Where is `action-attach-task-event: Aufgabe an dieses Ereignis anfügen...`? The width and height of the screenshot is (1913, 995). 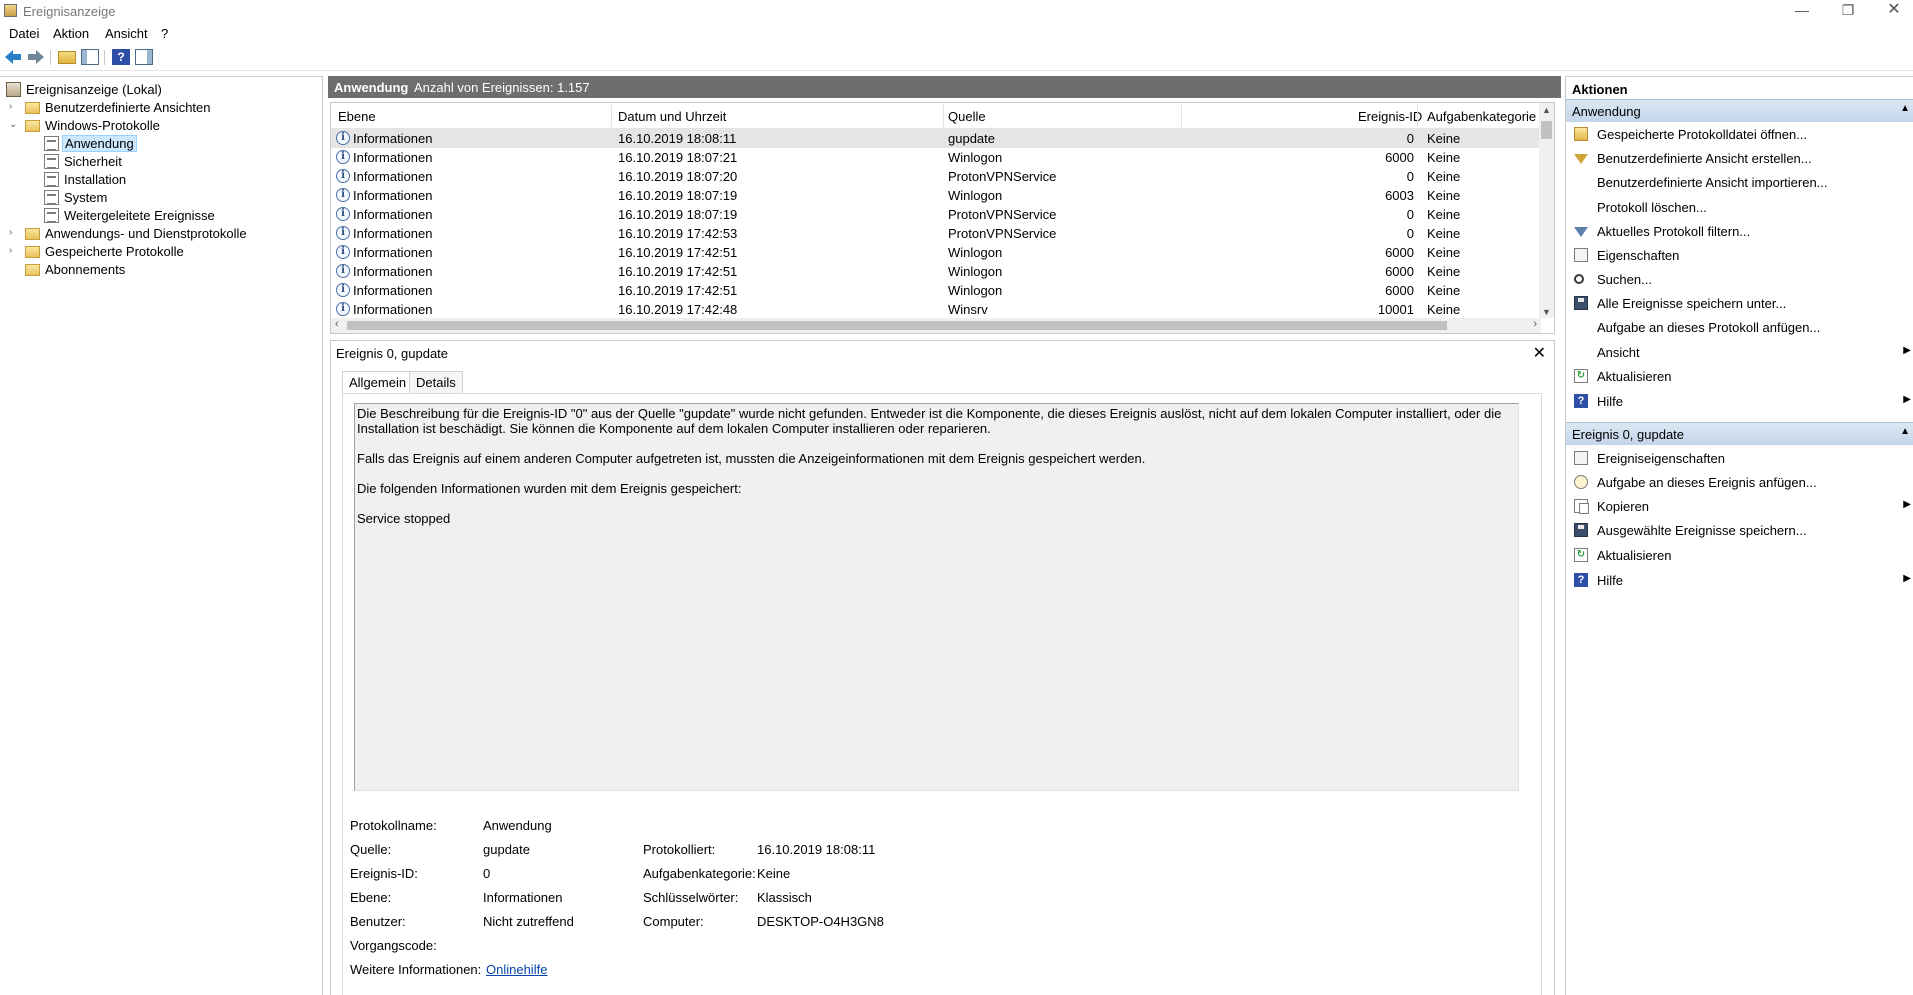
action-attach-task-event: Aufgabe an dieses Ereignis anfügen... is located at coordinates (1739, 482).